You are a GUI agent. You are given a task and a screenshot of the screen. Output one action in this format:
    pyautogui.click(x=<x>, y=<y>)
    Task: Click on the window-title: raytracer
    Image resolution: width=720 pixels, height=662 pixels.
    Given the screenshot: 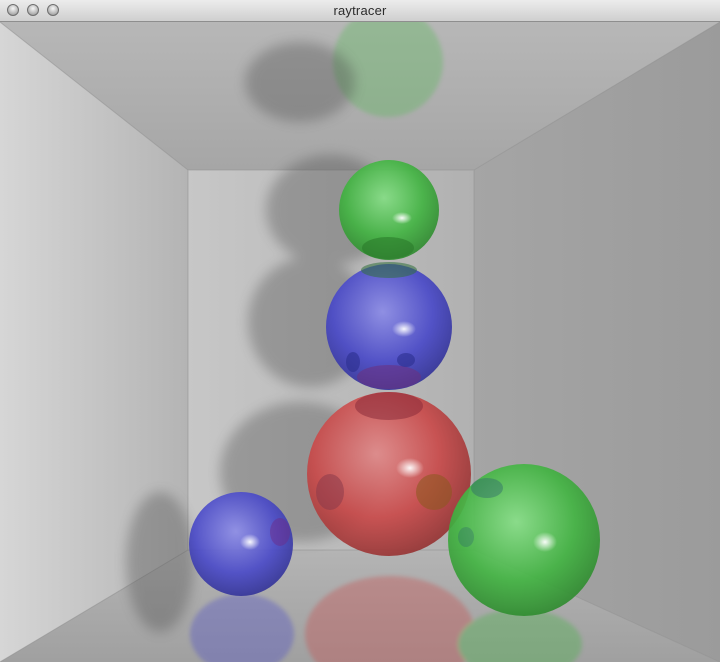 What is the action you would take?
    pyautogui.click(x=360, y=10)
    